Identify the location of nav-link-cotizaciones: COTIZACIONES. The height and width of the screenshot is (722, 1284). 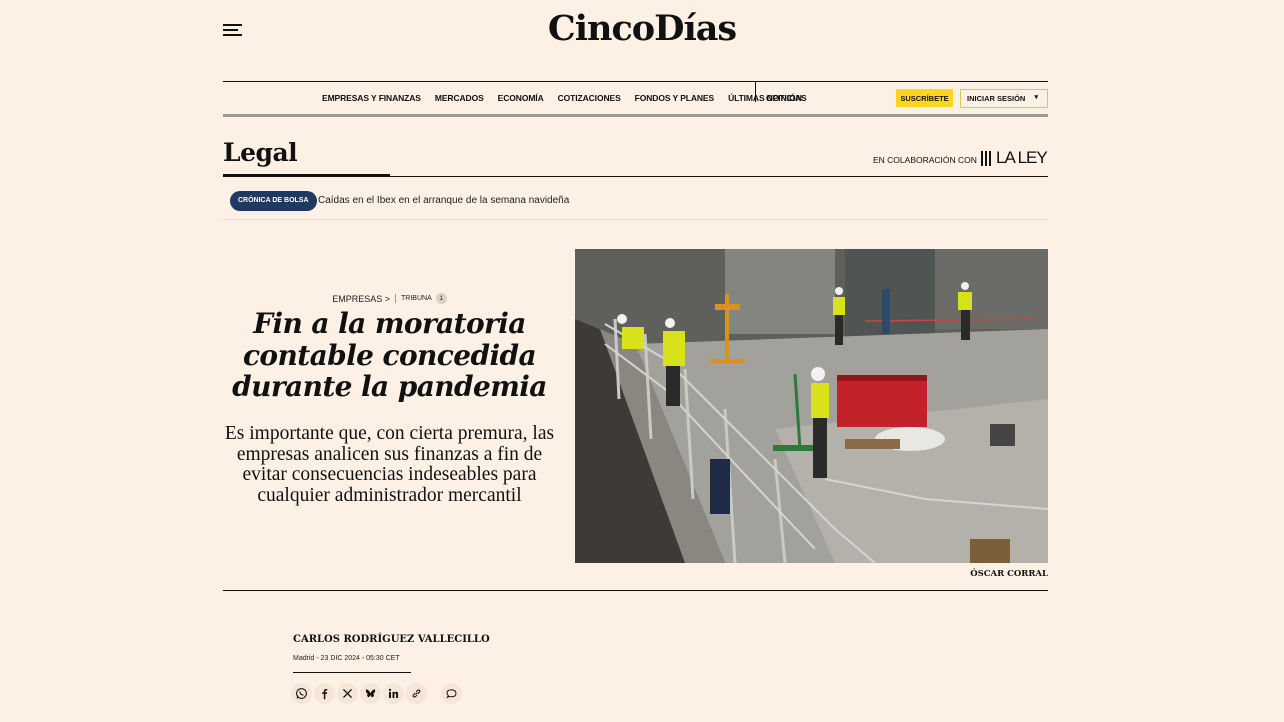
(589, 98).